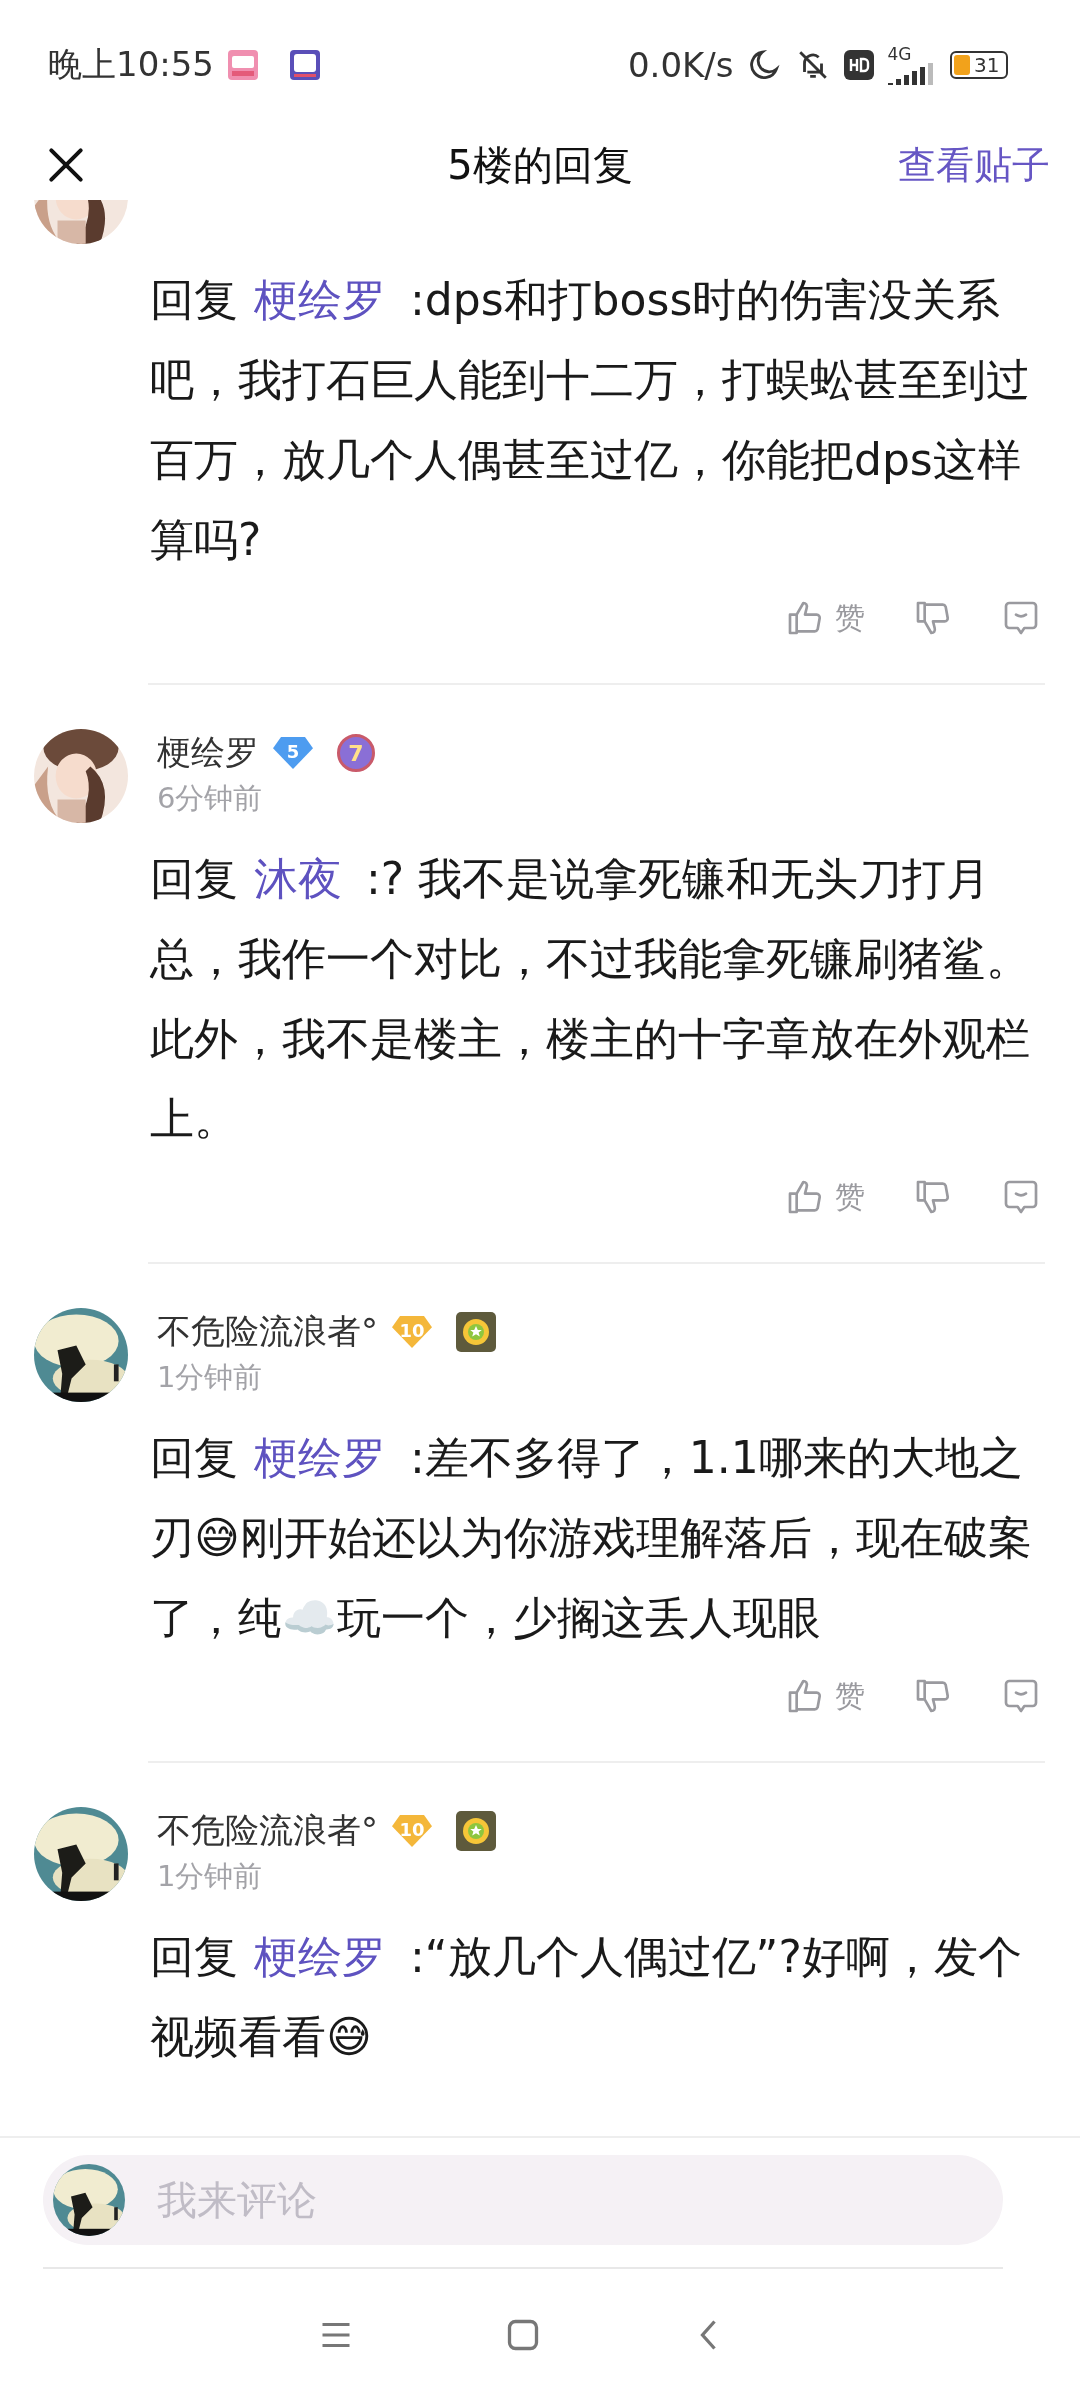 The width and height of the screenshot is (1080, 2400). I want to click on comment-time: 6分钟前, so click(210, 798).